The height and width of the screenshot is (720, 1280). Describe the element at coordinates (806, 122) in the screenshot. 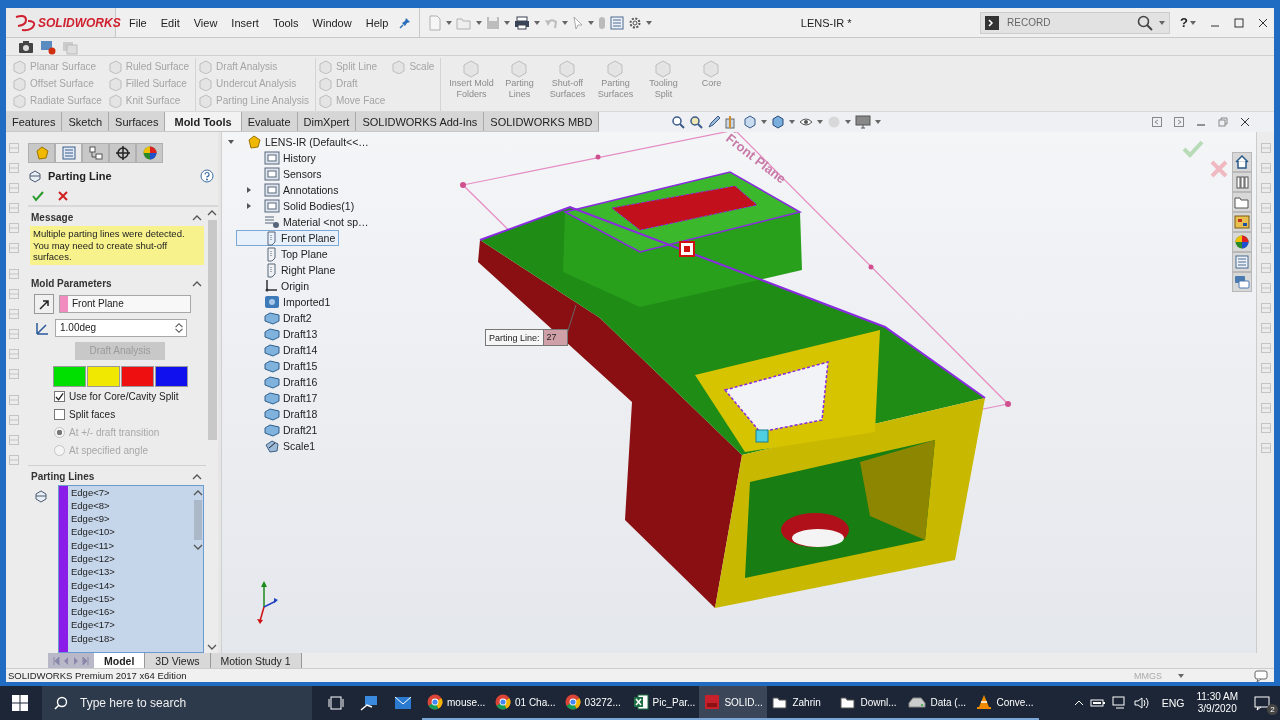

I see `eye-icon` at that location.